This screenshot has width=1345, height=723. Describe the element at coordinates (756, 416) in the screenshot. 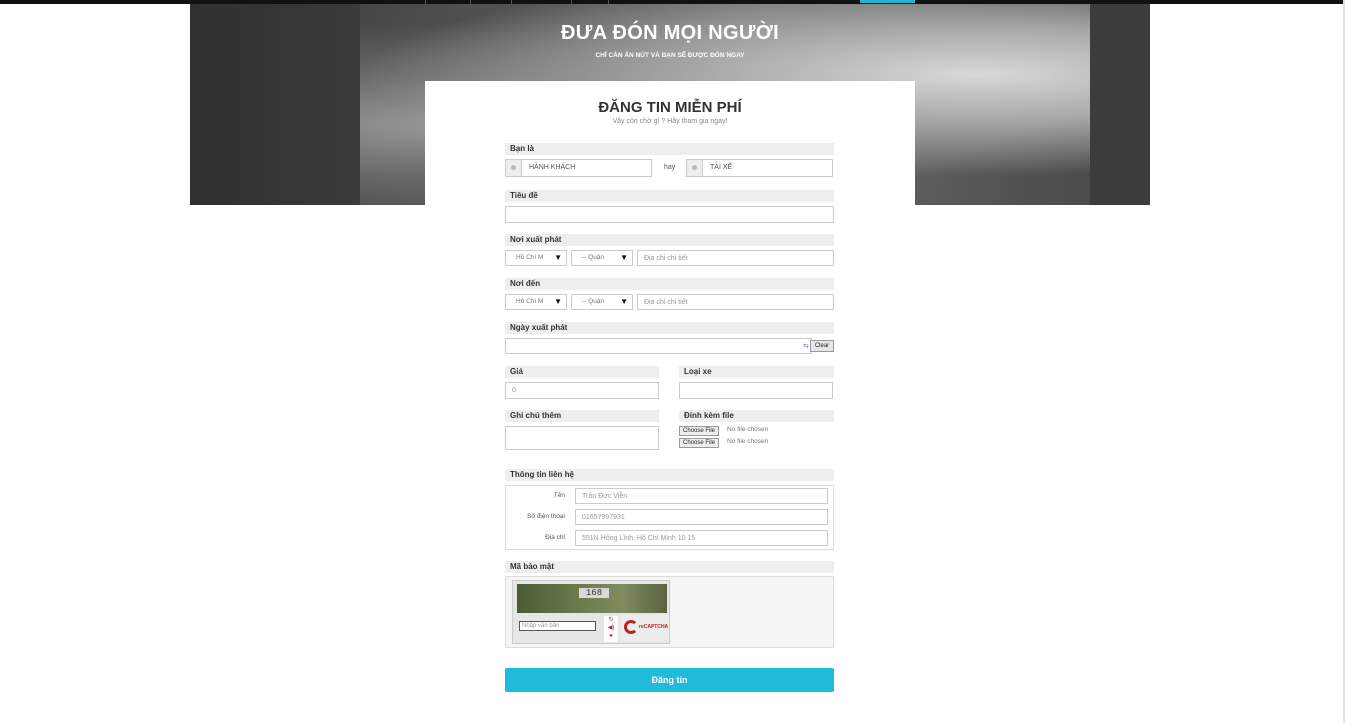

I see `attach-label: Đính kèm file` at that location.